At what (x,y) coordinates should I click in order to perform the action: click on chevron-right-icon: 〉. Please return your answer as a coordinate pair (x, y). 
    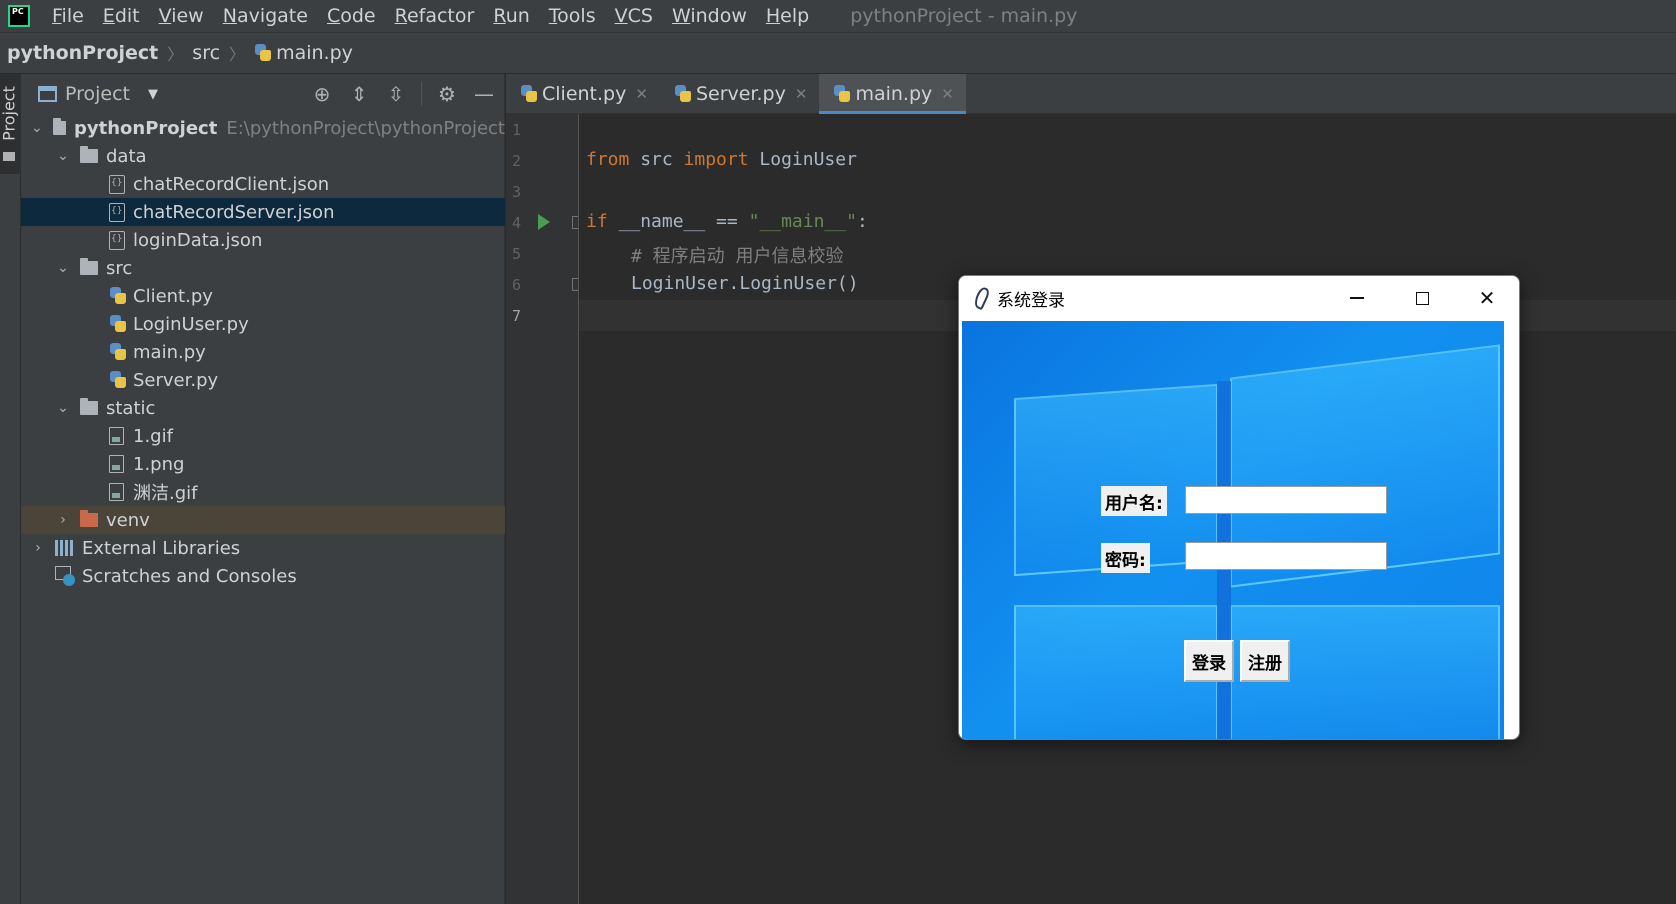
    Looking at the image, I should click on (175, 54).